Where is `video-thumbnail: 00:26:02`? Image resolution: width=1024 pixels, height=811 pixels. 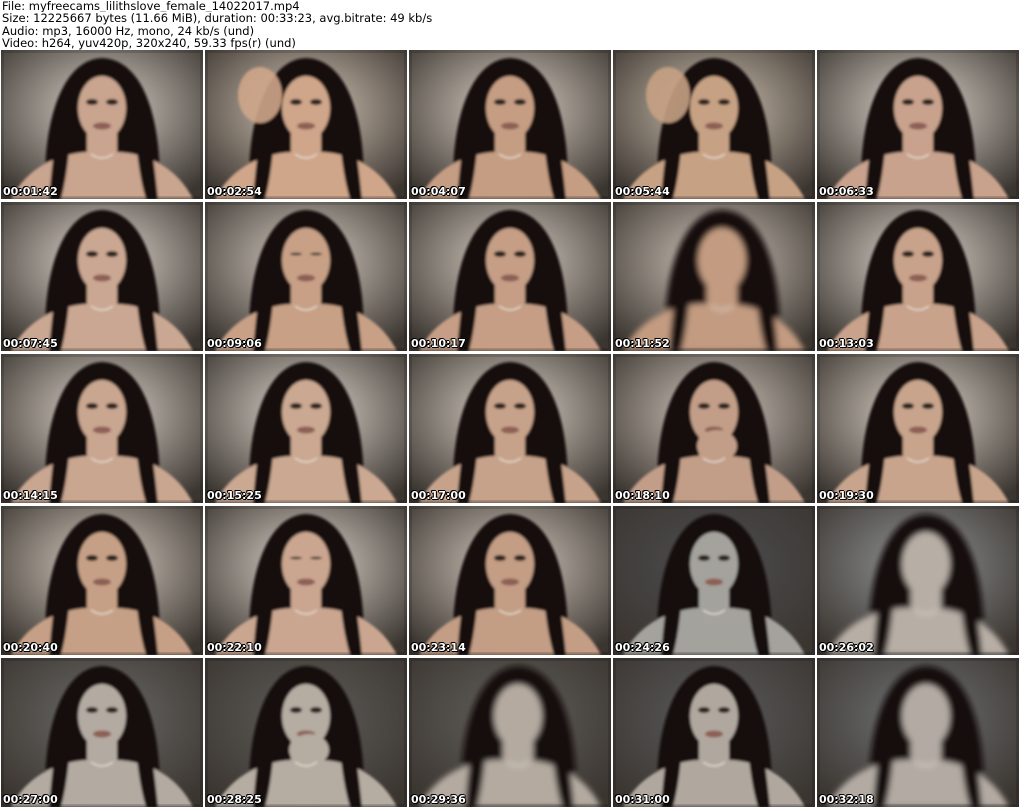 video-thumbnail: 00:26:02 is located at coordinates (918, 580).